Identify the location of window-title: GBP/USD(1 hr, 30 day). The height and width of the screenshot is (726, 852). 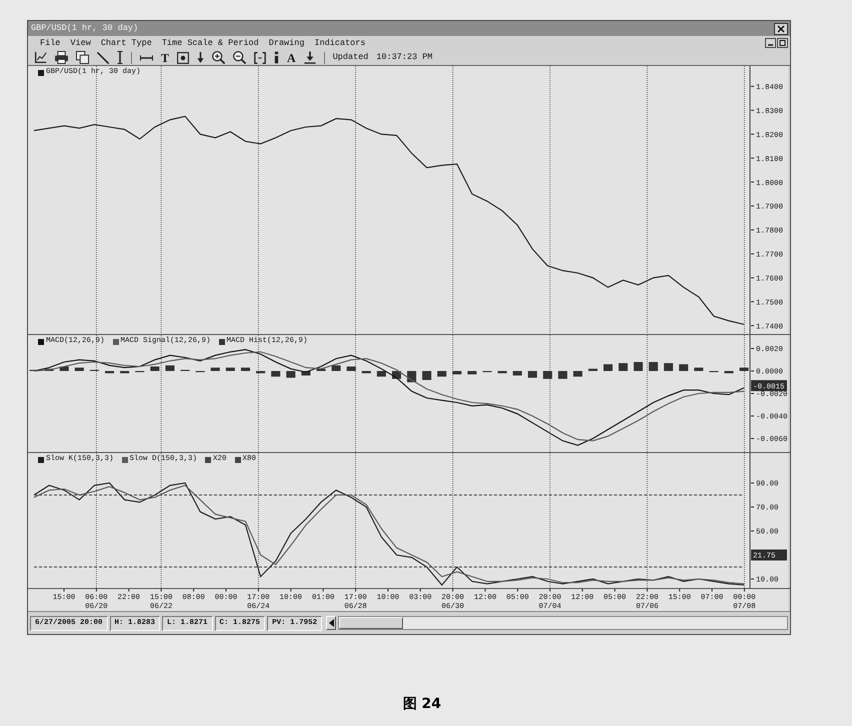
(84, 28).